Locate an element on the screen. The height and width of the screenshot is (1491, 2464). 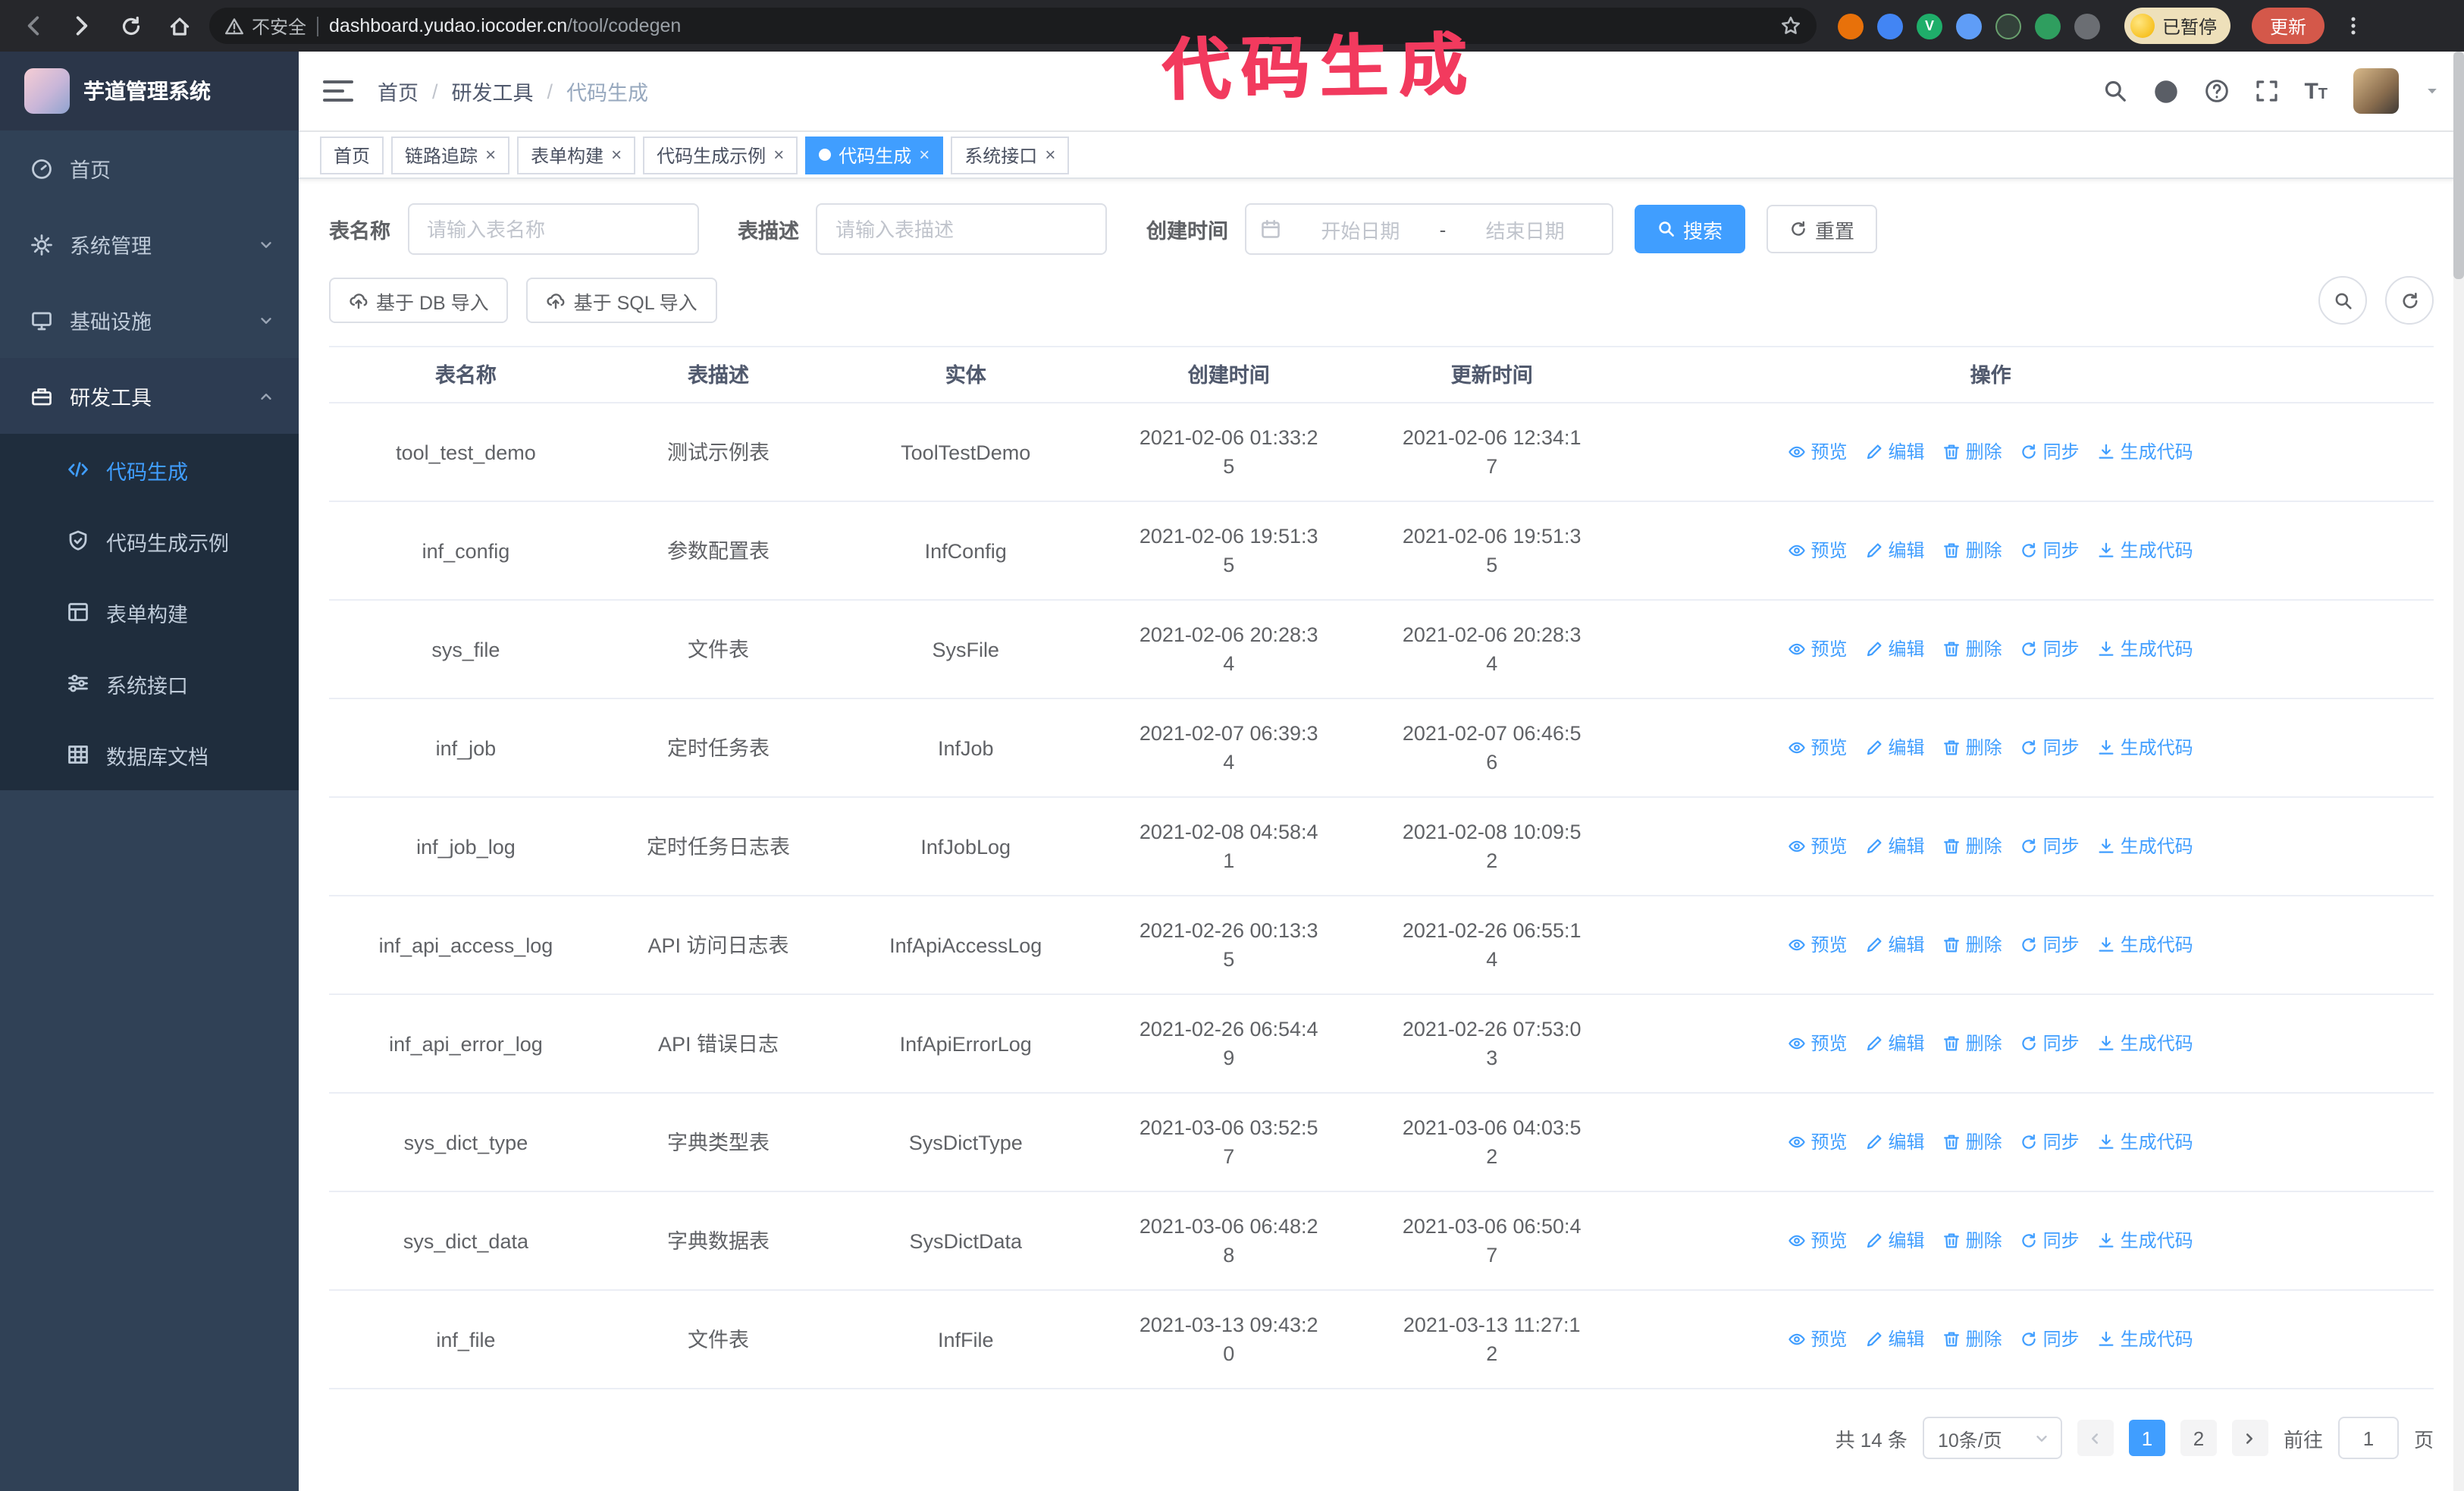
table-desc-input is located at coordinates (962, 229).